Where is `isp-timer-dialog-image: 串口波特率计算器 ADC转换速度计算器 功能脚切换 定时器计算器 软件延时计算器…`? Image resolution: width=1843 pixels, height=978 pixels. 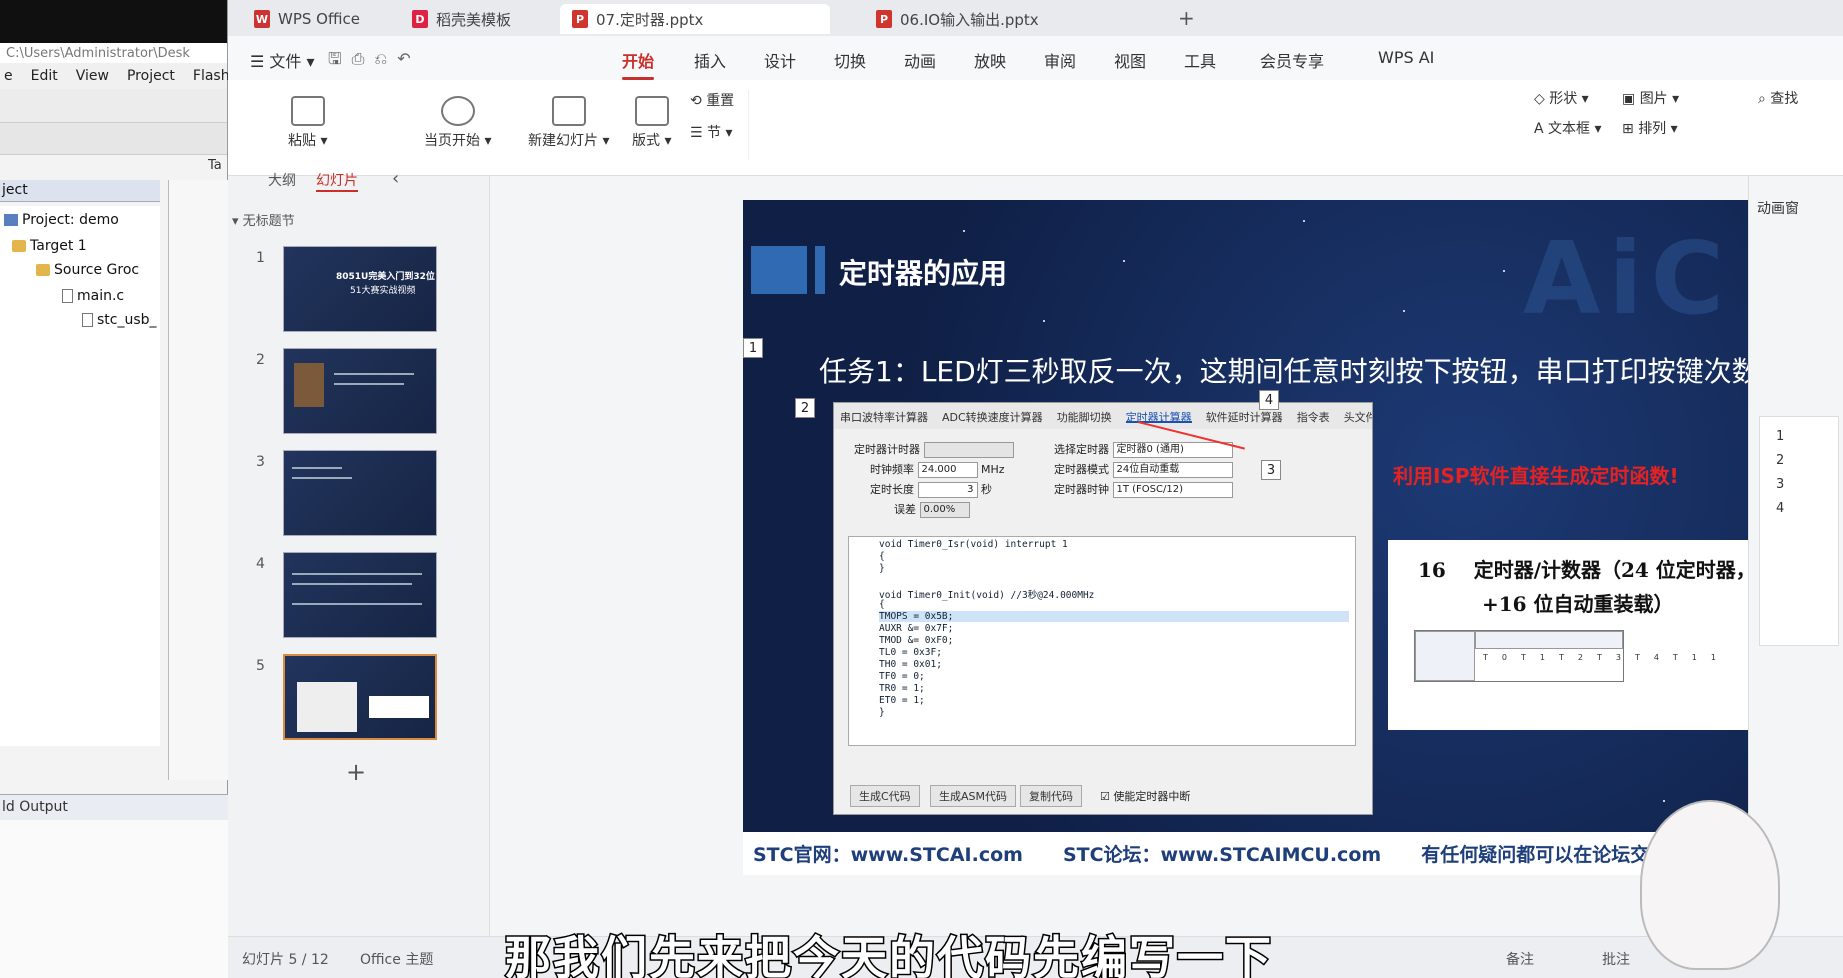
isp-timer-dialog-image: 串口波特率计算器 ADC转换速度计算器 功能脚切换 定时器计算器 软件延时计算器… is located at coordinates (1103, 608).